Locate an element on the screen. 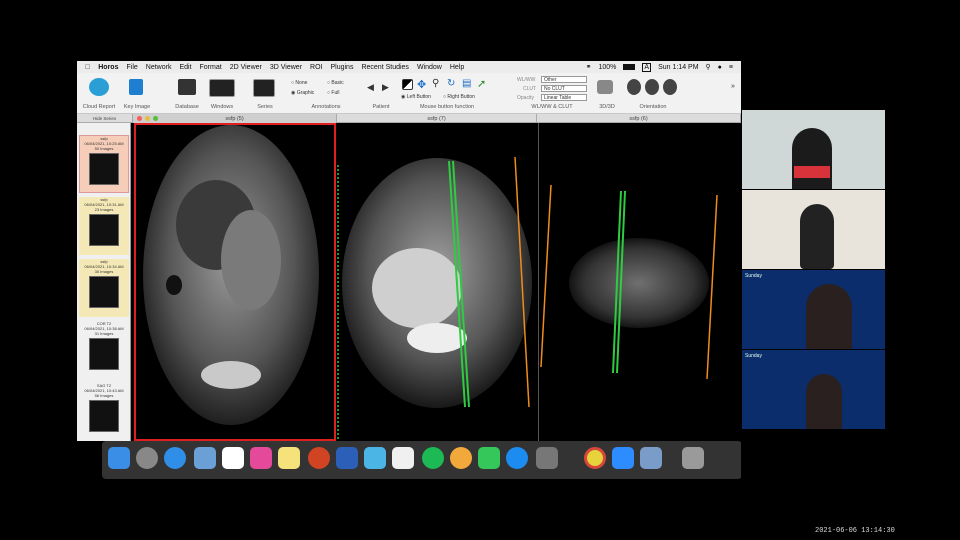 This screenshot has width=960, height=540. powerpoint-icon is located at coordinates (319, 458).